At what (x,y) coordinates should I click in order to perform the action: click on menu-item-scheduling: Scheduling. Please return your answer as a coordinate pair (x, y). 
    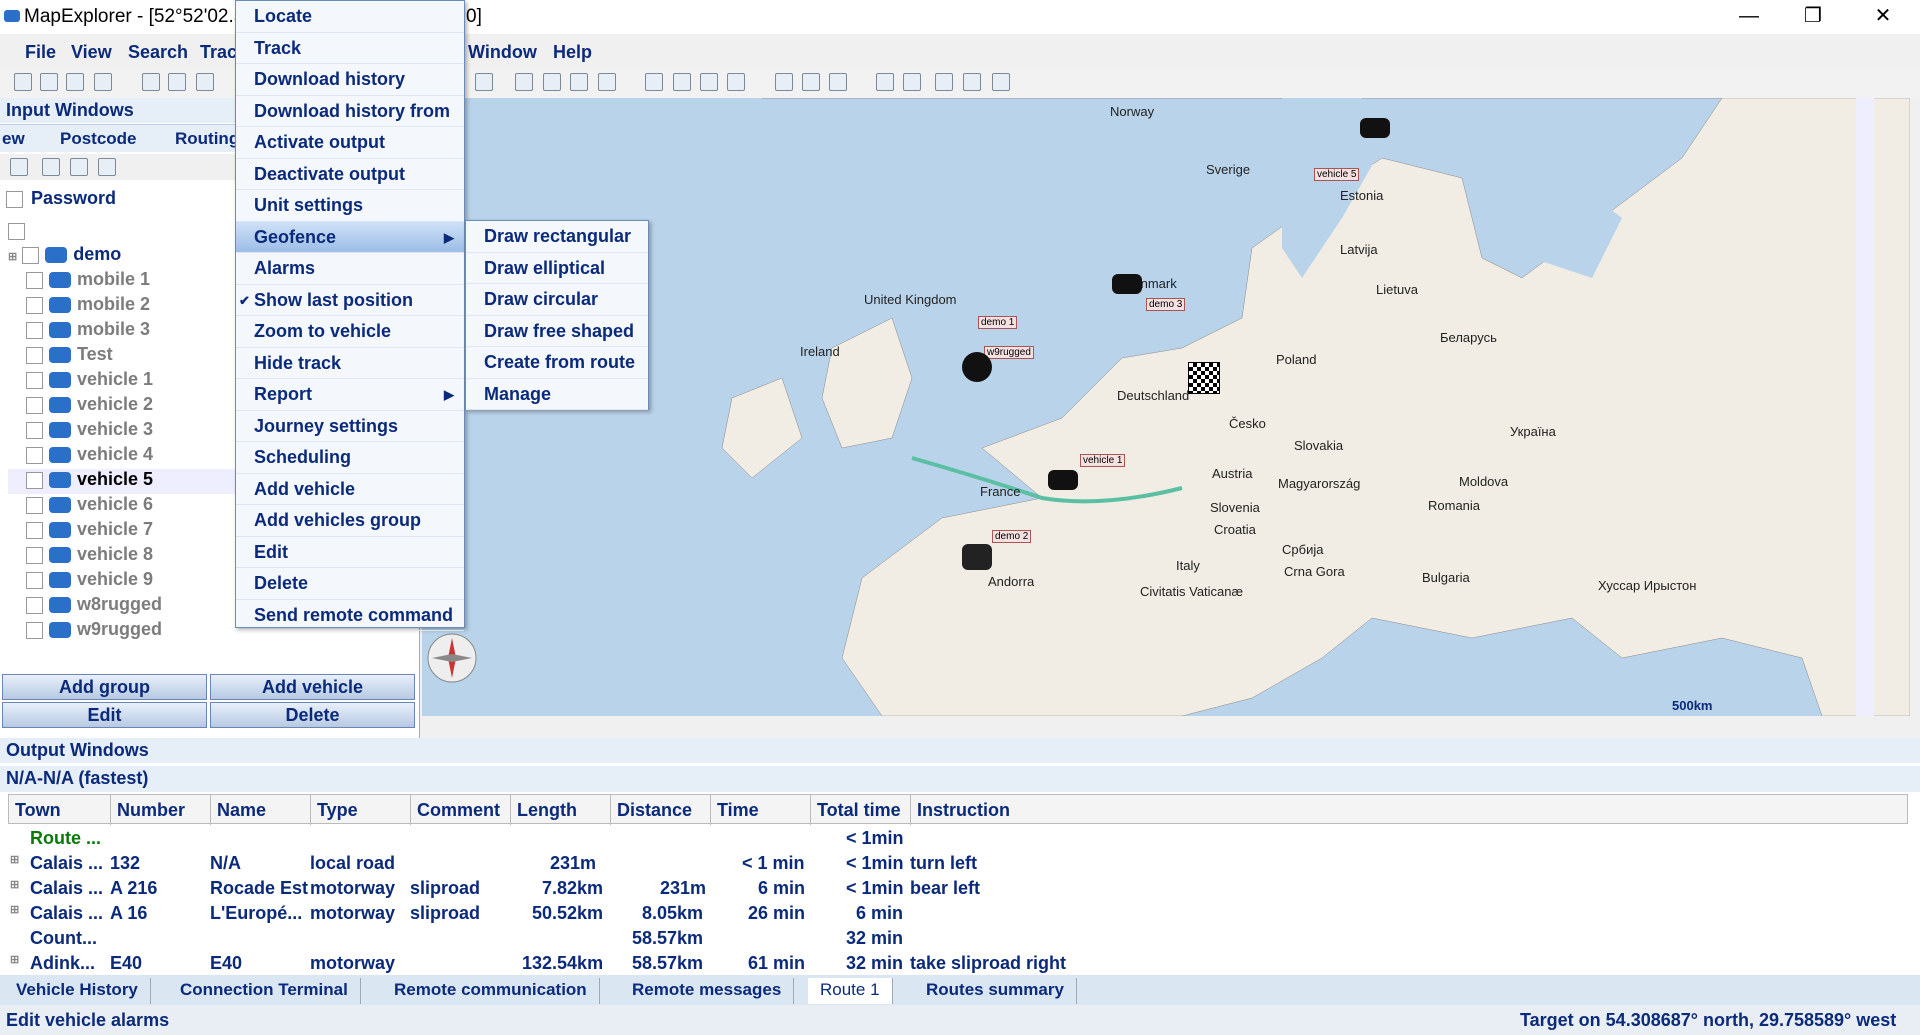
    Looking at the image, I should click on (350, 458).